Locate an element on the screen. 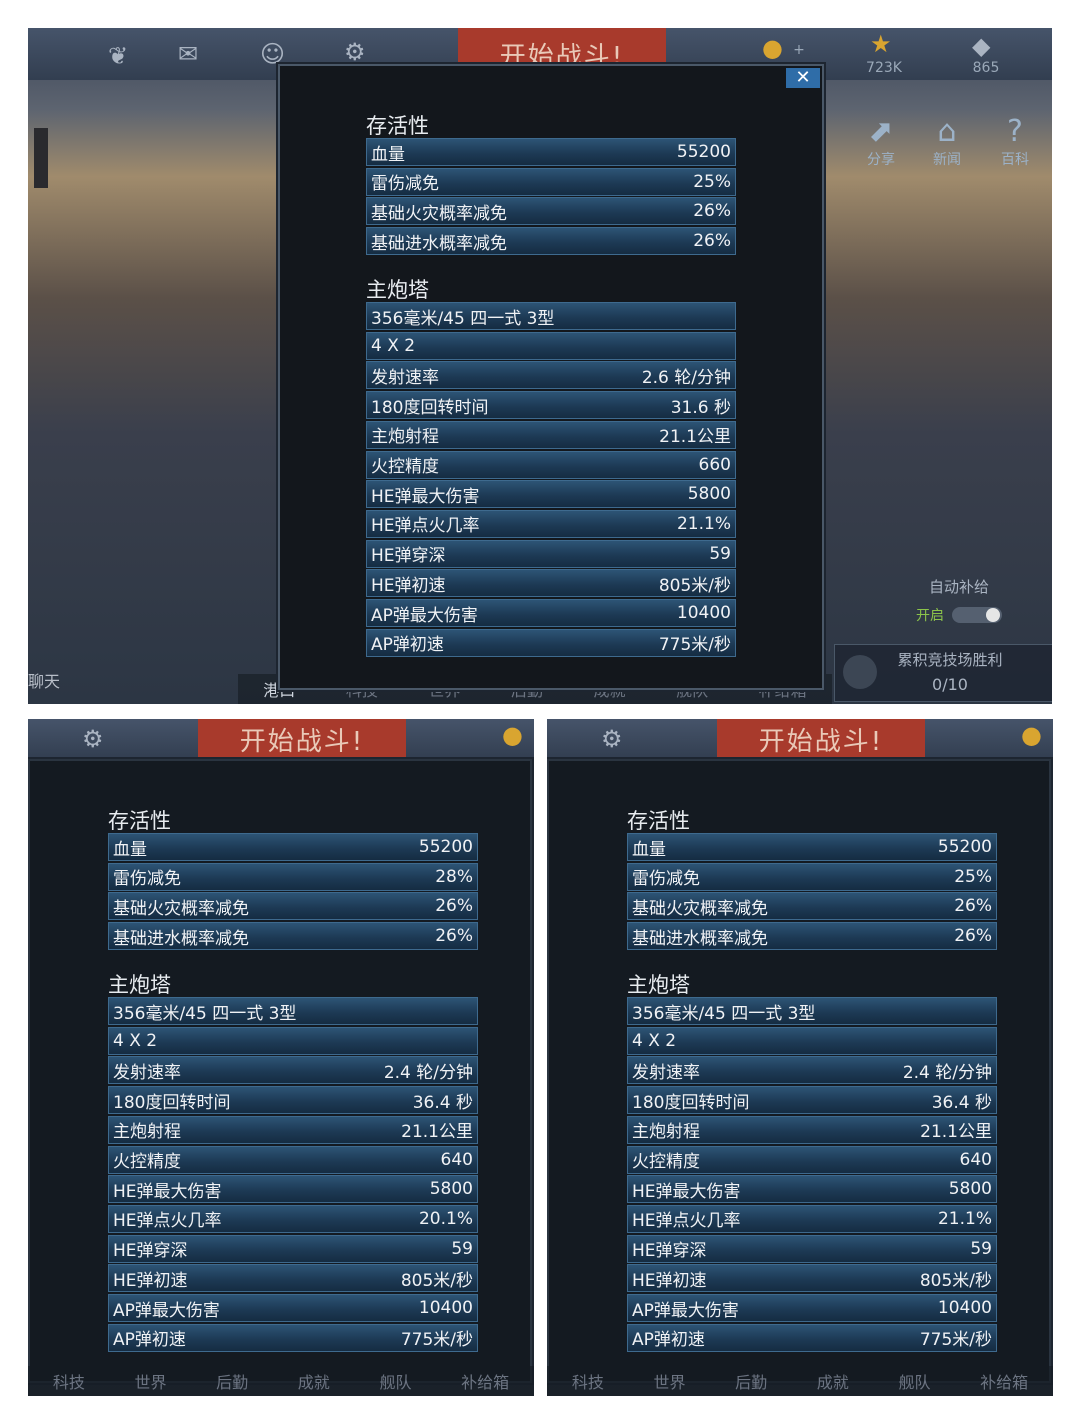 The width and height of the screenshot is (1080, 1424). stat-row: 356毫米/45 四一式 3型 is located at coordinates (812, 1011).